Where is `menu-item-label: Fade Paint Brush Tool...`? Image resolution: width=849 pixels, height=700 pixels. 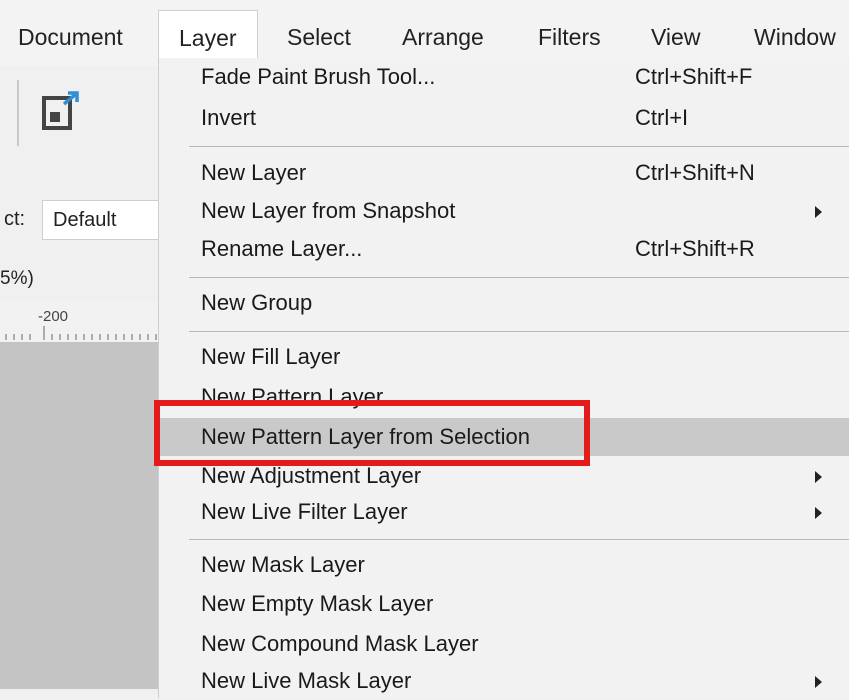 menu-item-label: Fade Paint Brush Tool... is located at coordinates (318, 76).